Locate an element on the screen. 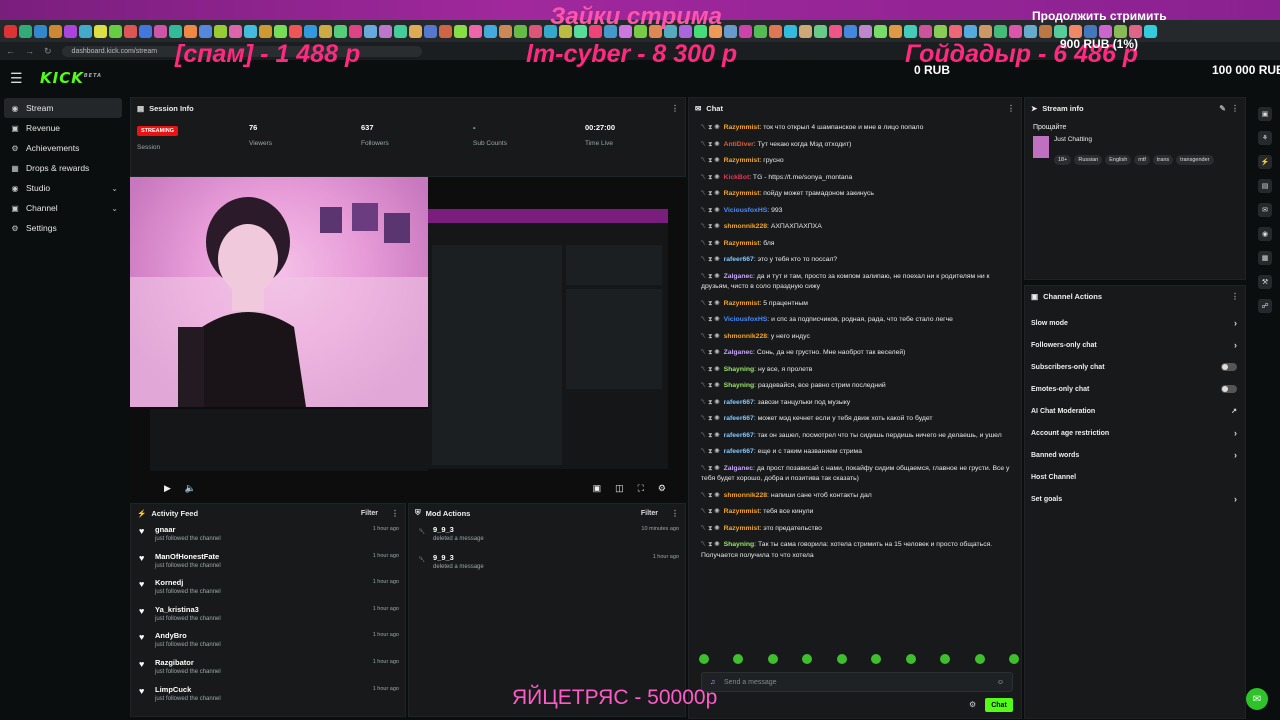 Image resolution: width=1280 pixels, height=720 pixels. calendar-icon: ▦ is located at coordinates (1265, 258).